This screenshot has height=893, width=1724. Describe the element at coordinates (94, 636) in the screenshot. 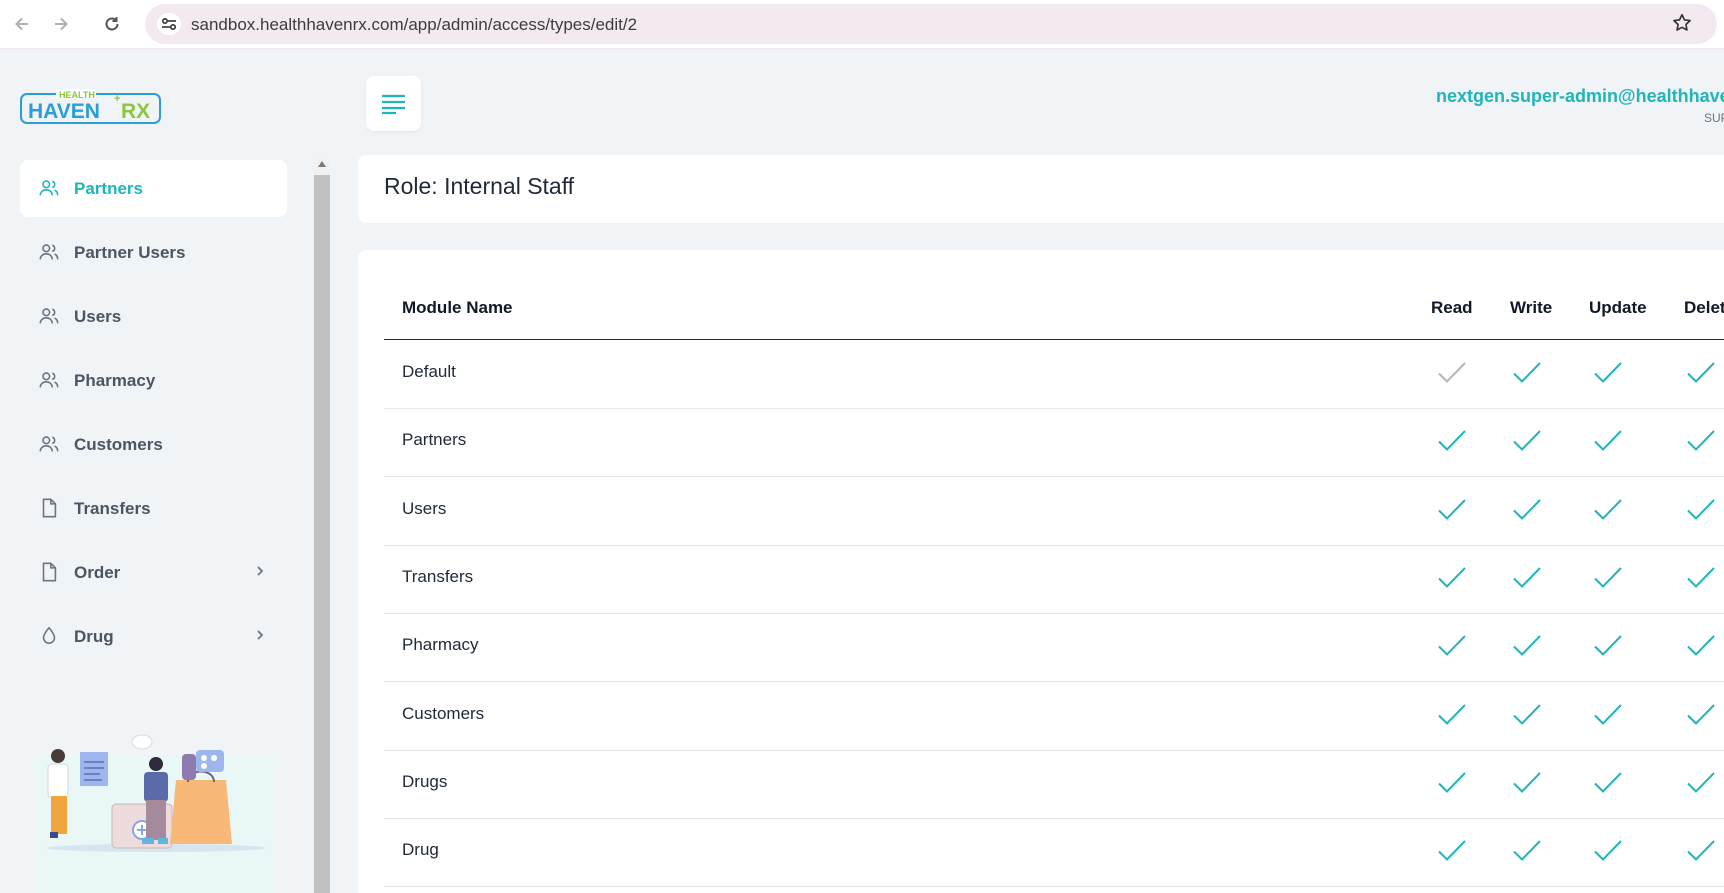

I see `sidebar-item-label: Drug` at that location.